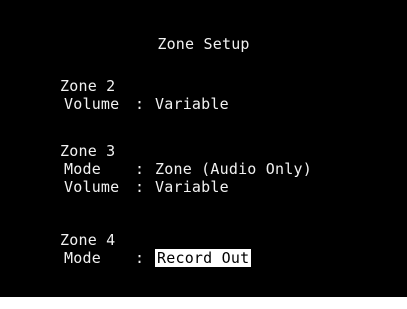 The image size is (407, 309). What do you see at coordinates (92, 187) in the screenshot?
I see `zone-3-volume-label: Volume` at bounding box center [92, 187].